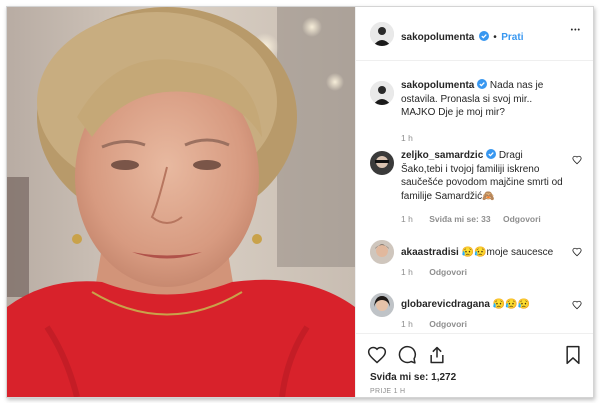 The image size is (600, 403). Describe the element at coordinates (442, 155) in the screenshot. I see `comment-username: zeljko_samardzic` at that location.